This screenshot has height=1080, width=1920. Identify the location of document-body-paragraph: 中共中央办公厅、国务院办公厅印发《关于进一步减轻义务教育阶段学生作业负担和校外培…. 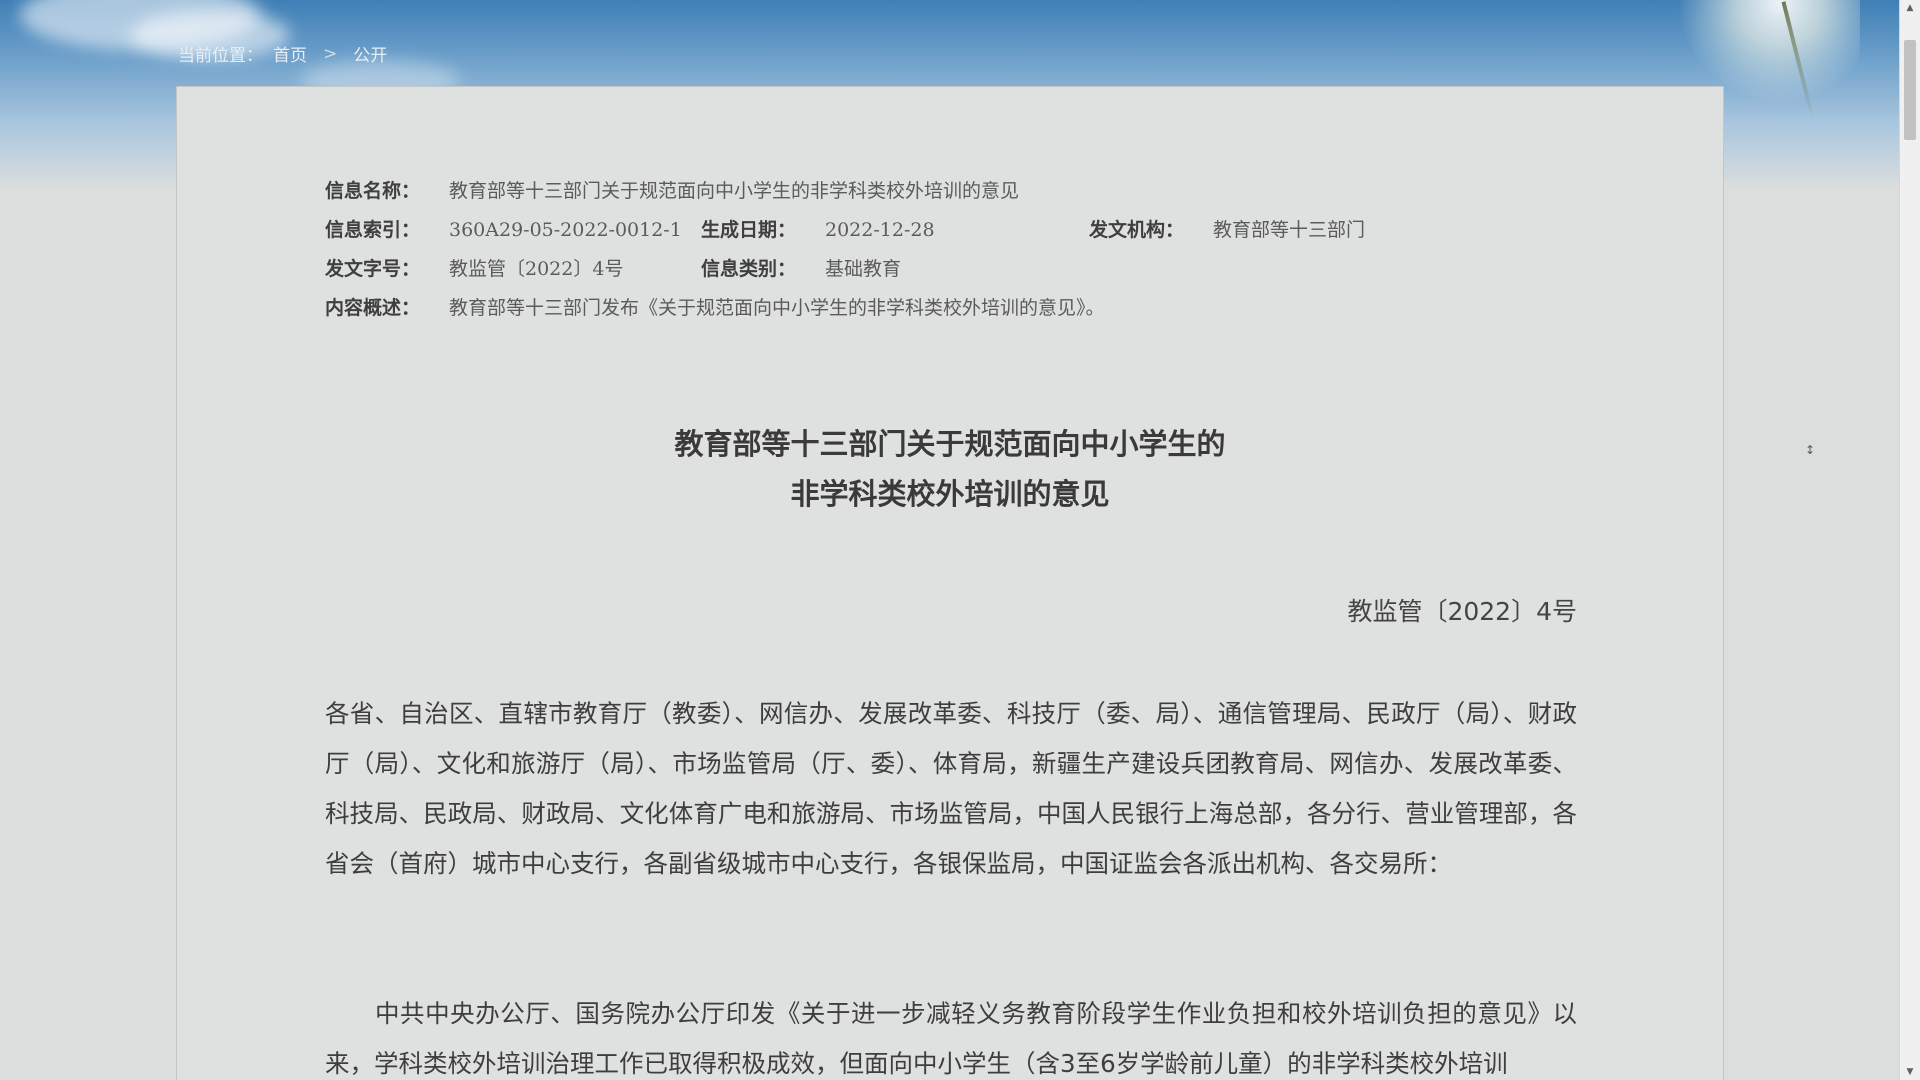
(951, 1038).